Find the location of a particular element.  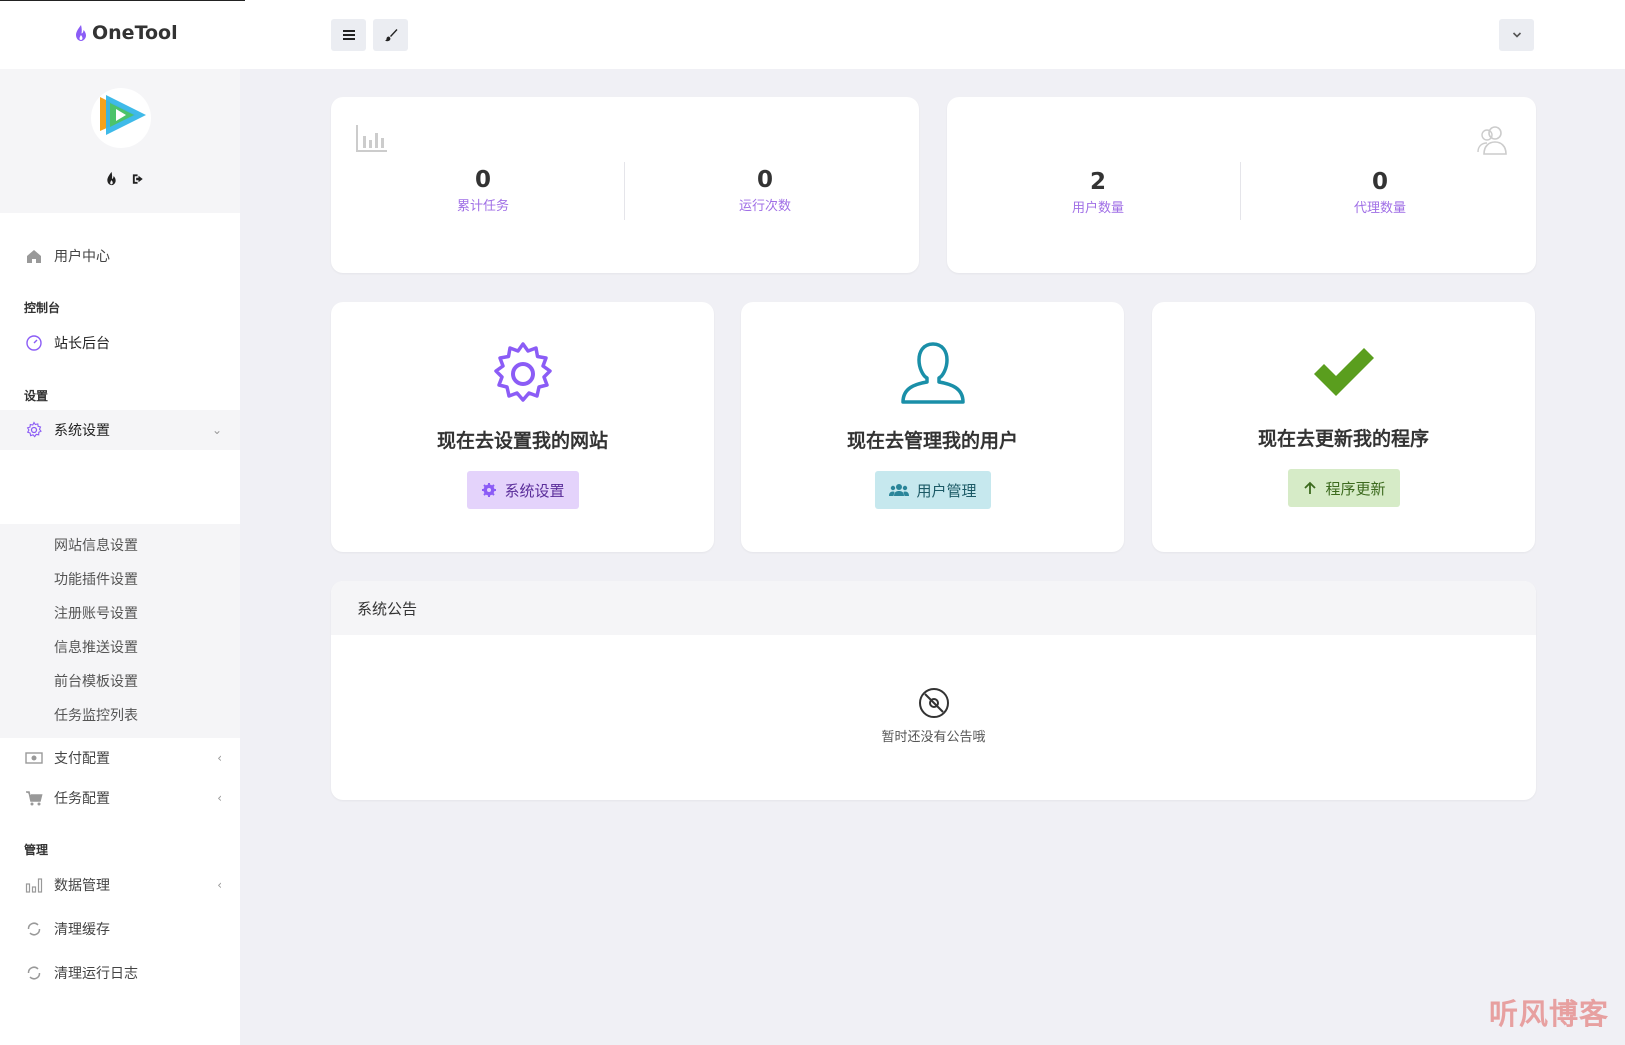

sidebar-item-label: 任务配置 is located at coordinates (82, 799).